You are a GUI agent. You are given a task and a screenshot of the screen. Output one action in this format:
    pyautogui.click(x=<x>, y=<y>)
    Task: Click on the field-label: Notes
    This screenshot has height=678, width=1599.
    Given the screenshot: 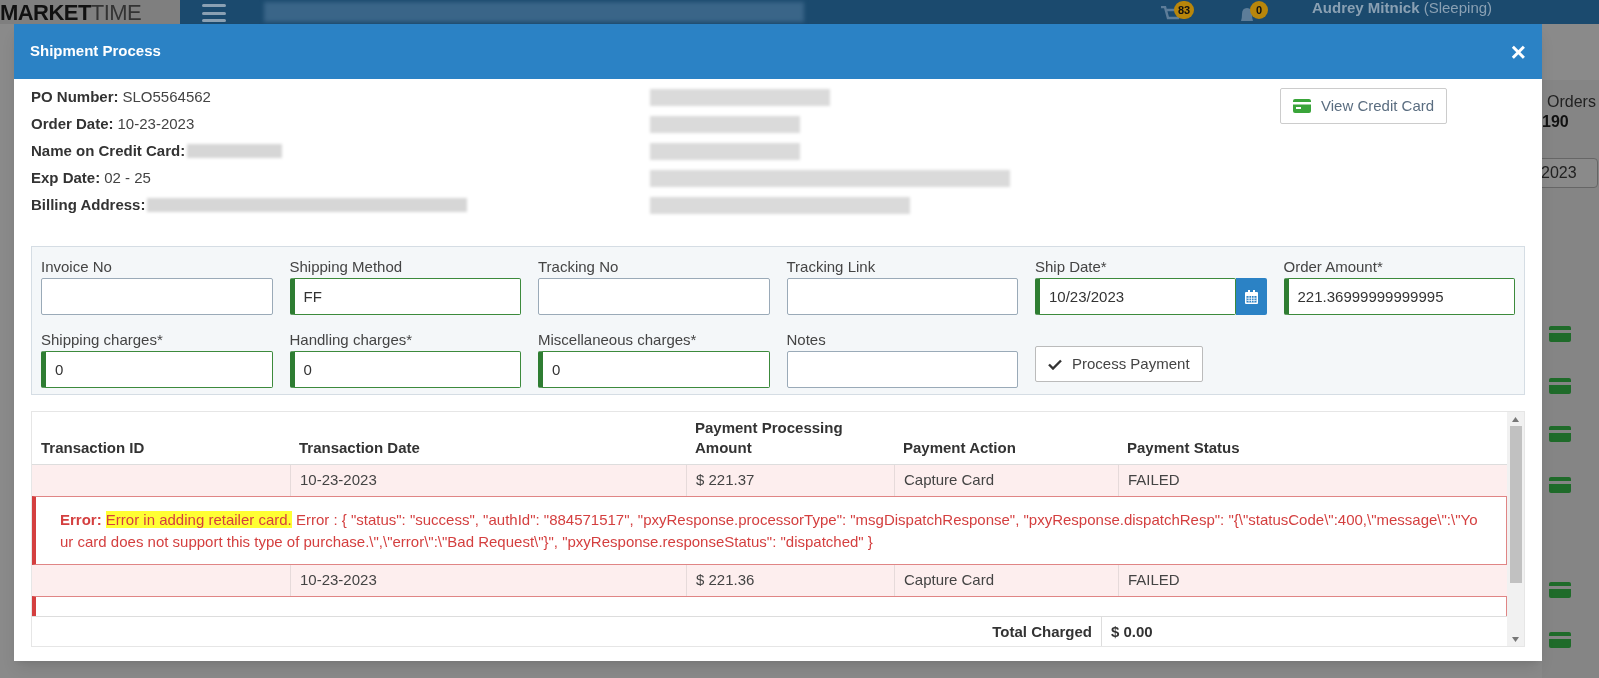 What is the action you would take?
    pyautogui.click(x=806, y=340)
    